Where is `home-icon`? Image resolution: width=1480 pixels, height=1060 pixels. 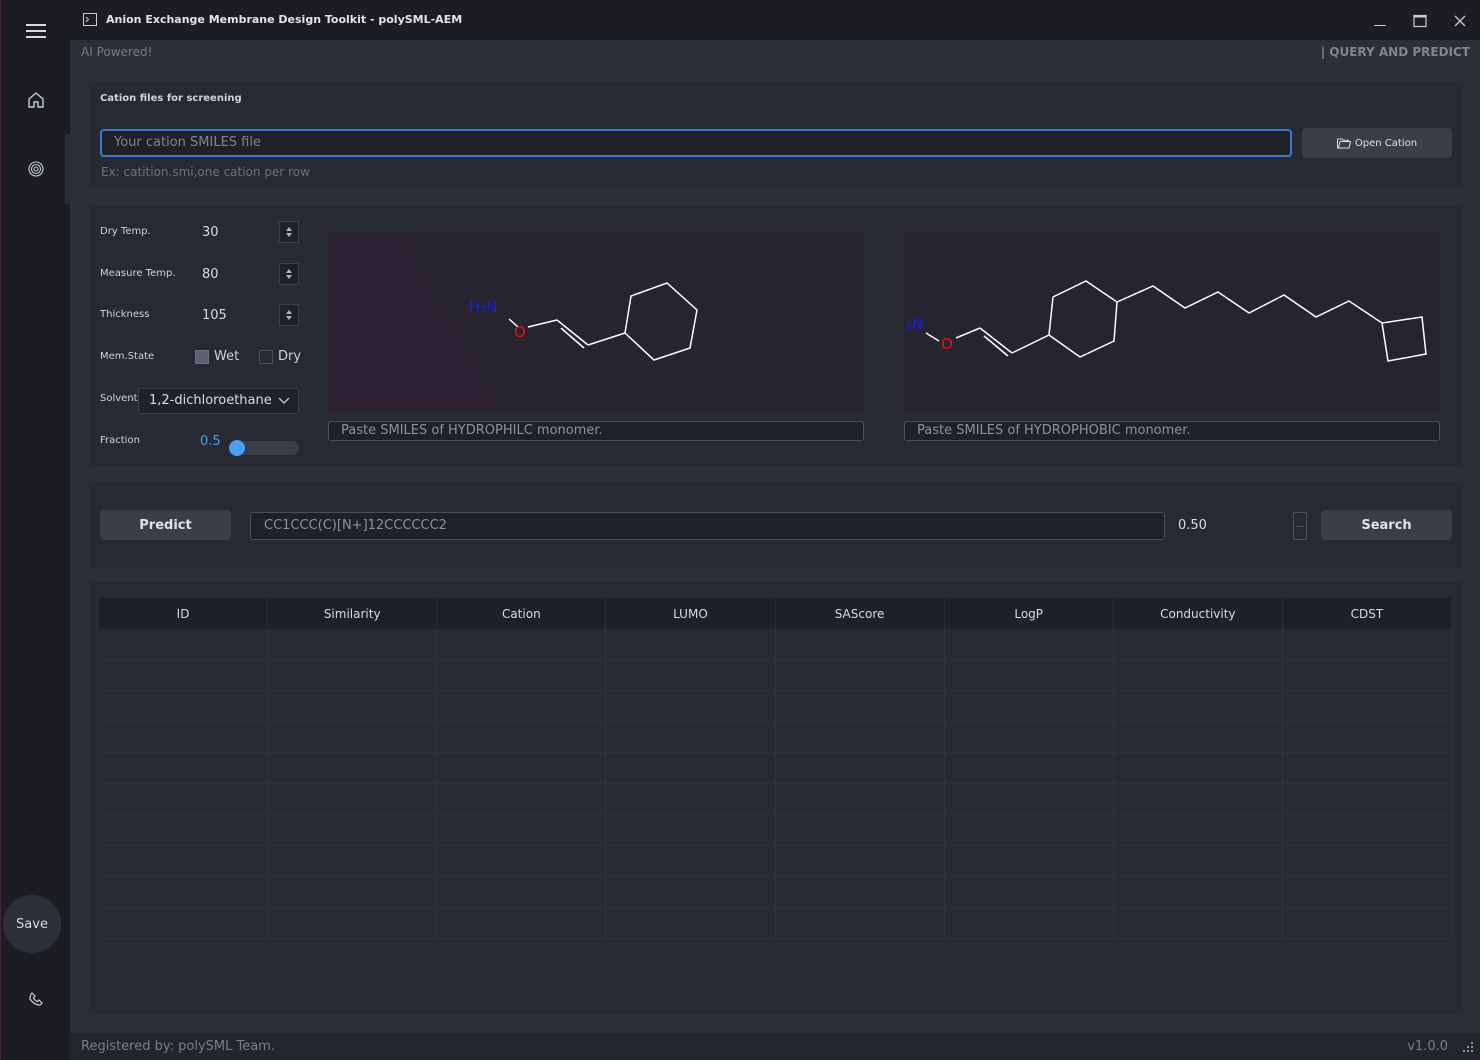
home-icon is located at coordinates (36, 100).